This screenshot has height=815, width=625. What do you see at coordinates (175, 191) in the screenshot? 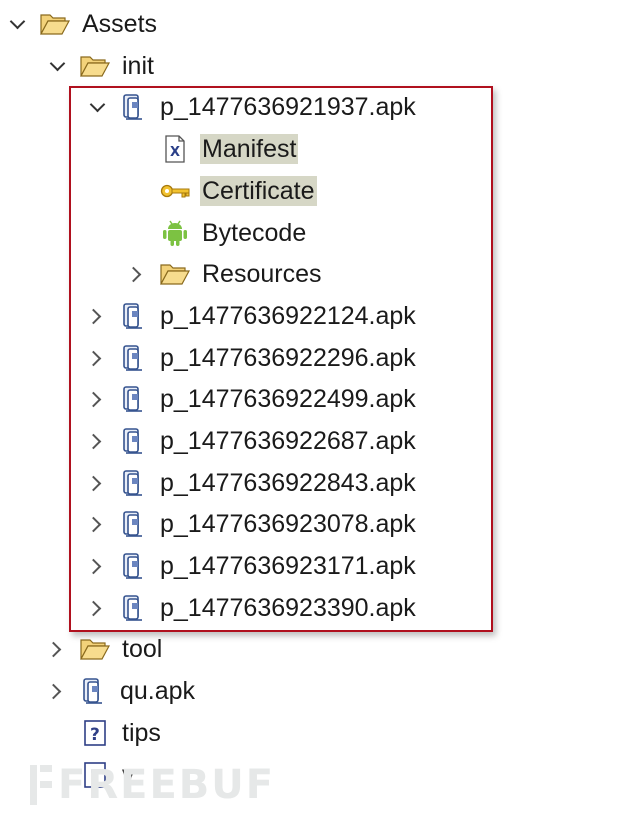
I see `key-icon` at bounding box center [175, 191].